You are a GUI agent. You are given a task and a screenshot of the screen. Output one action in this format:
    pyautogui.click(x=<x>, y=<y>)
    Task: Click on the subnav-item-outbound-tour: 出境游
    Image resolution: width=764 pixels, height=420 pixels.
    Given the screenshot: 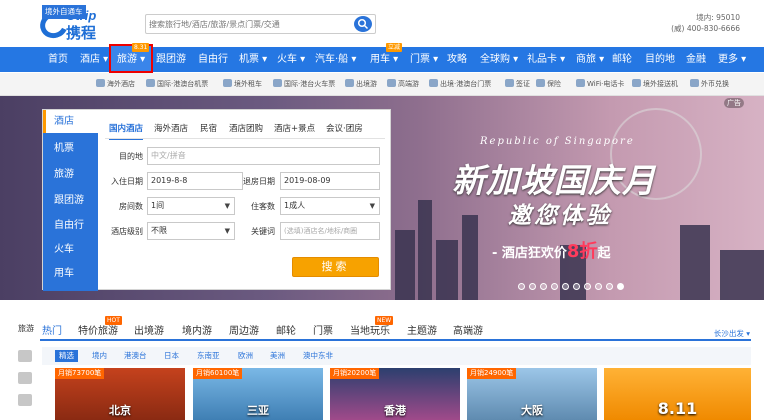 What is the action you would take?
    pyautogui.click(x=361, y=84)
    